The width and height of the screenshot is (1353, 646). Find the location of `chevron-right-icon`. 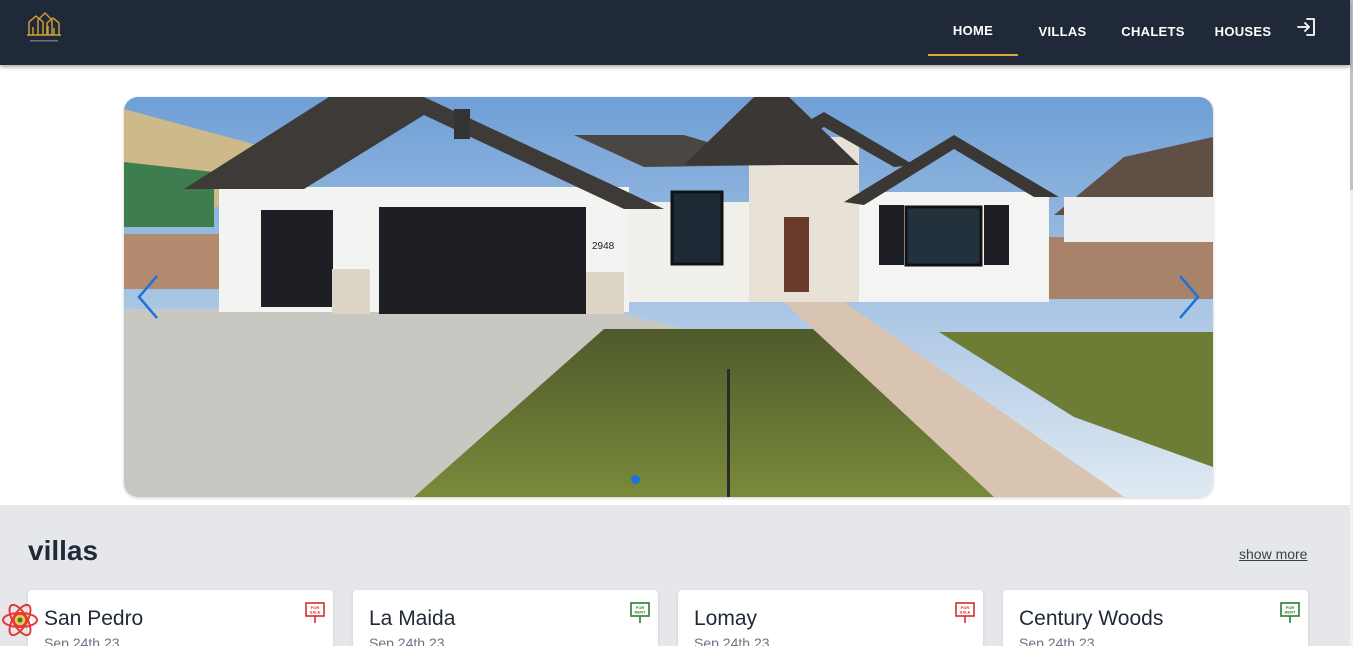

chevron-right-icon is located at coordinates (1189, 297).